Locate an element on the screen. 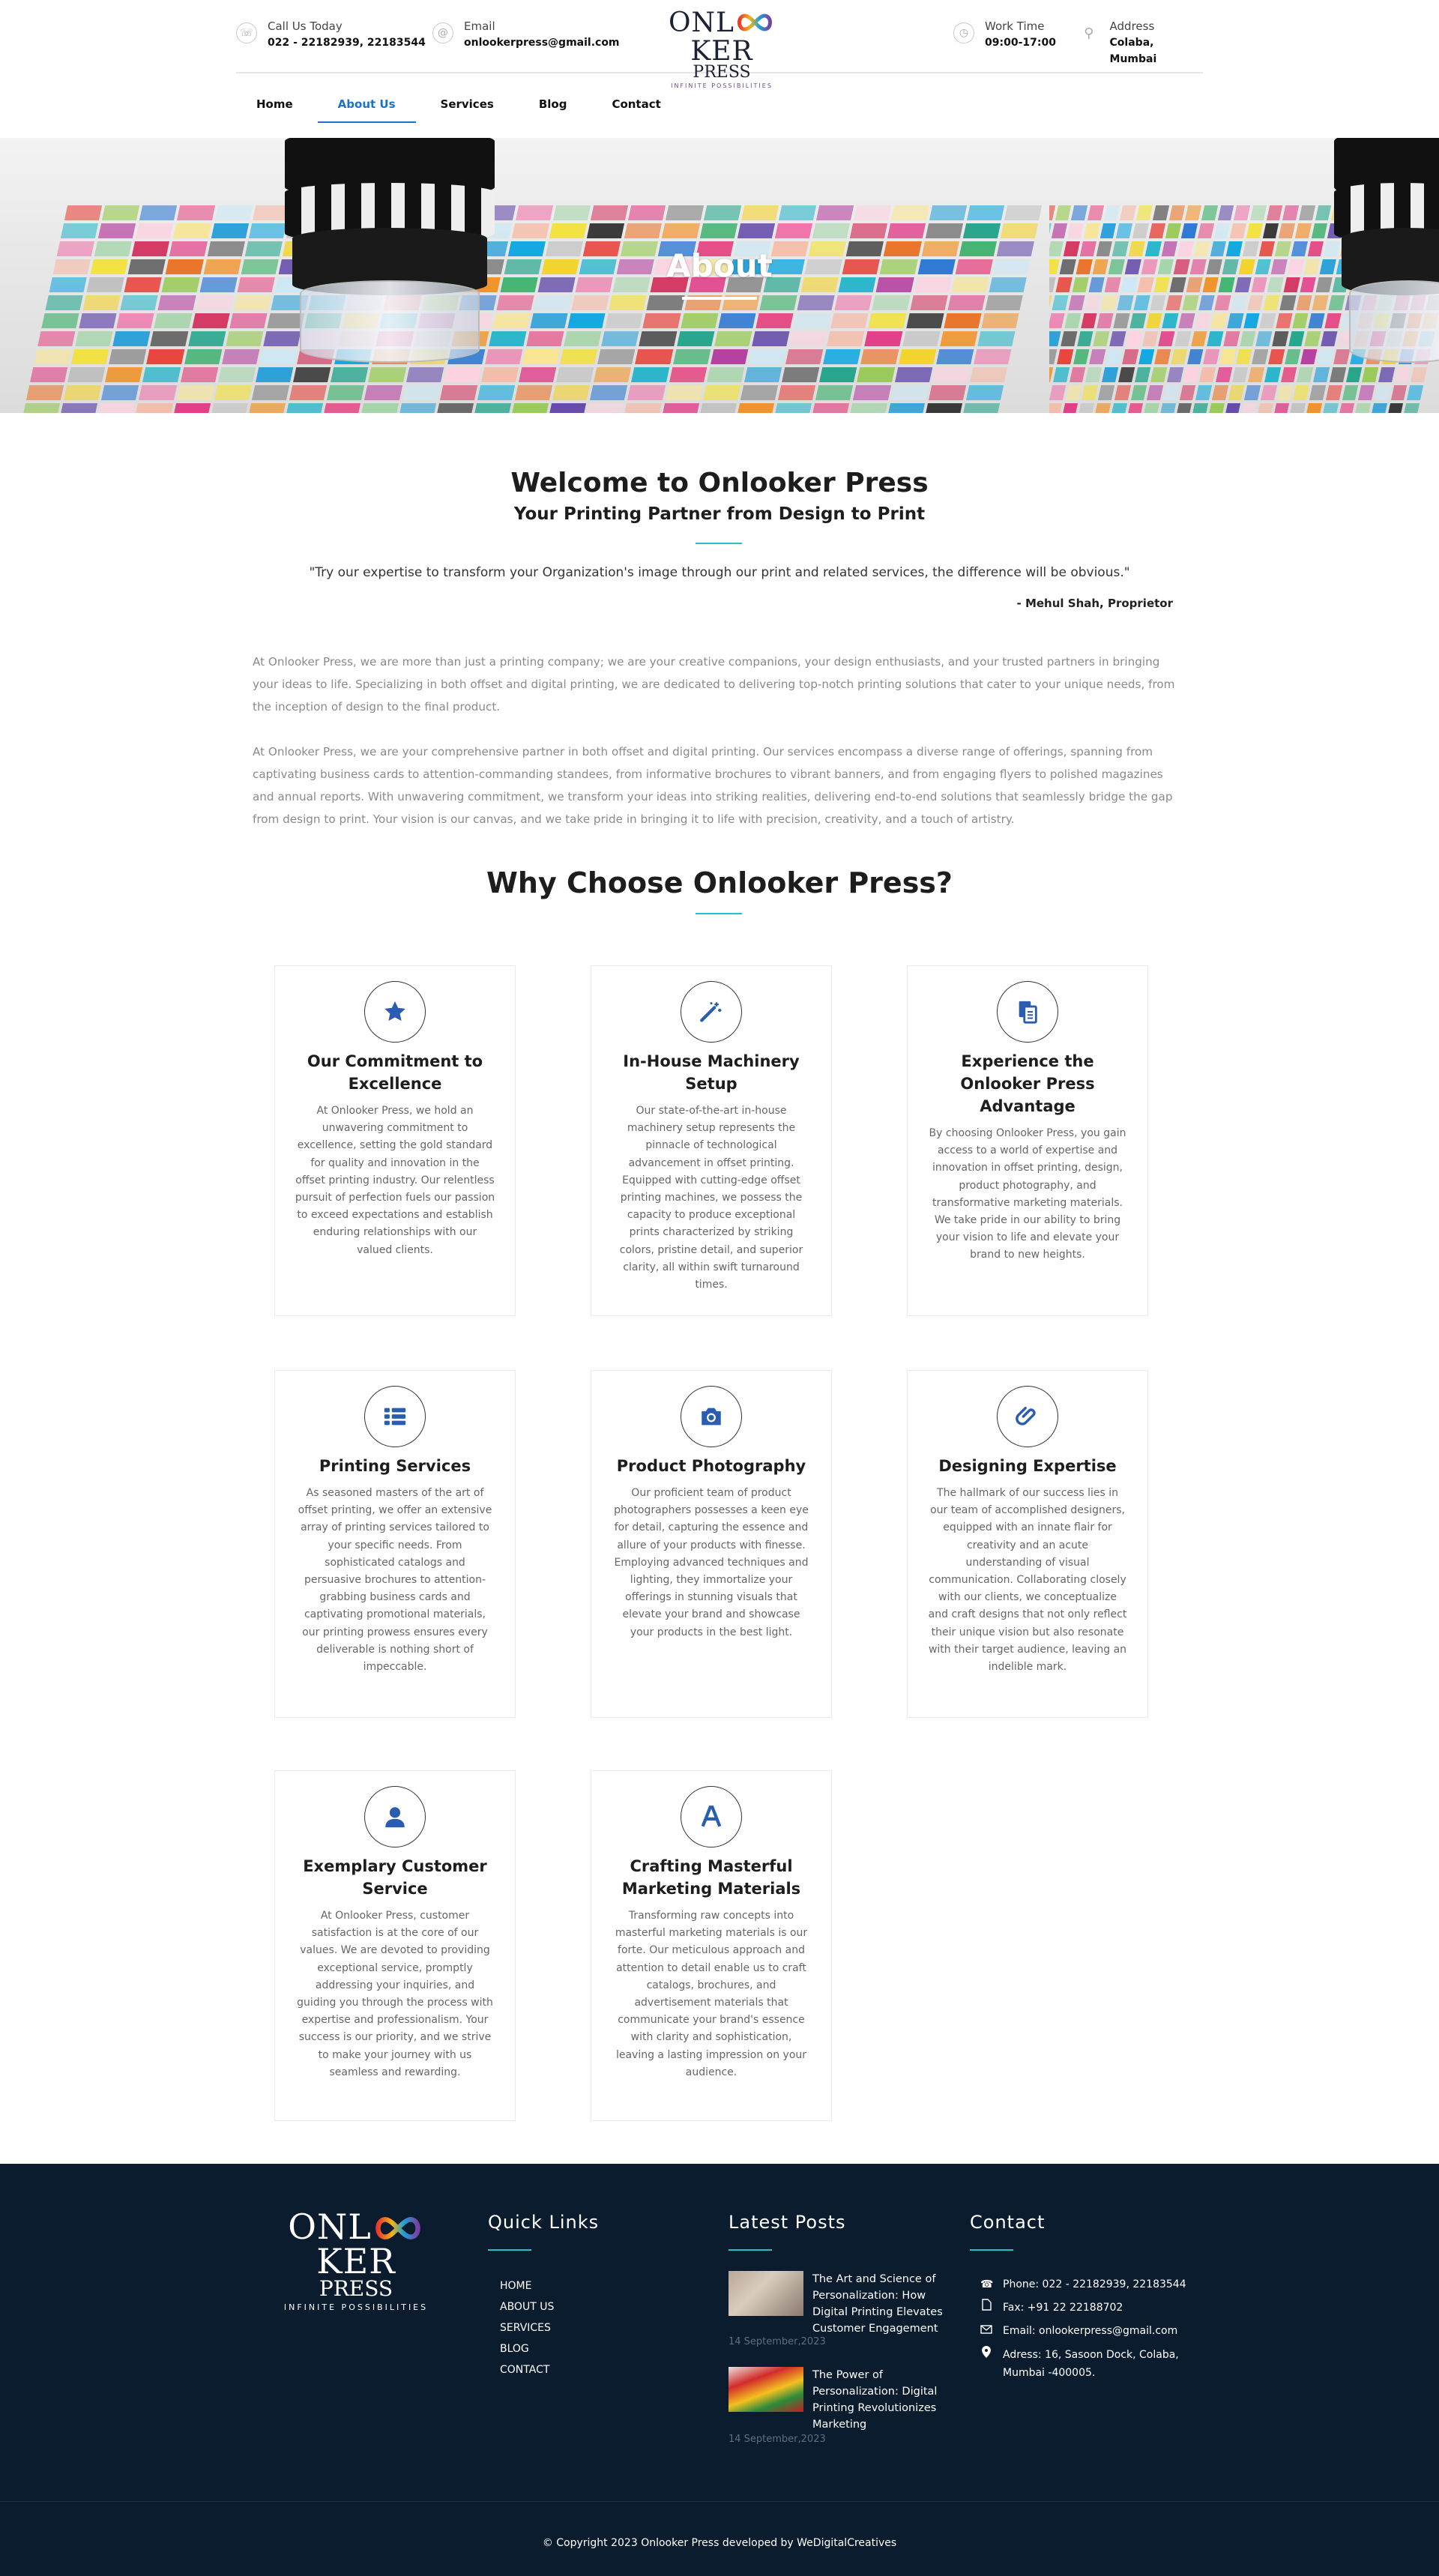  post-date: 14 September,2023 is located at coordinates (777, 2440).